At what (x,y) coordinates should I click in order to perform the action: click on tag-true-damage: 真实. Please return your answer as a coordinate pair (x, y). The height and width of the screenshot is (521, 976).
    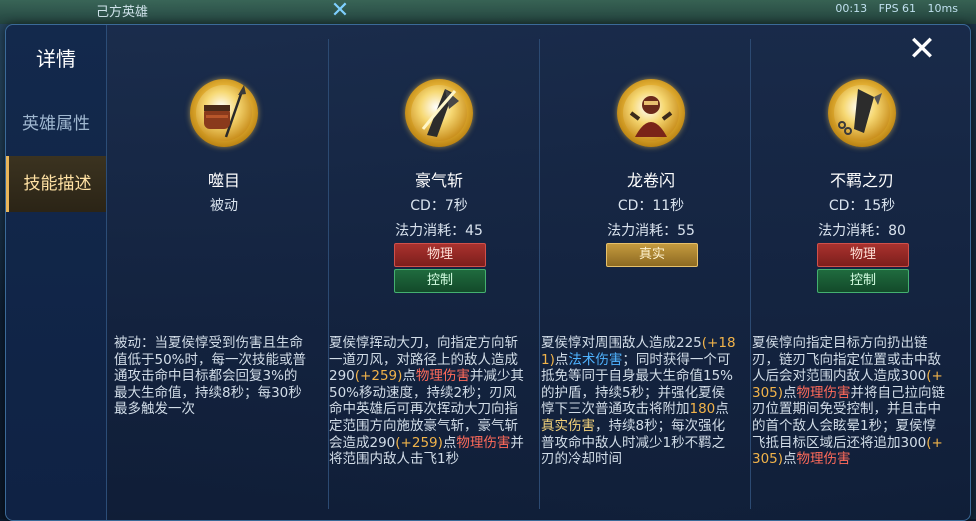
    Looking at the image, I should click on (652, 255).